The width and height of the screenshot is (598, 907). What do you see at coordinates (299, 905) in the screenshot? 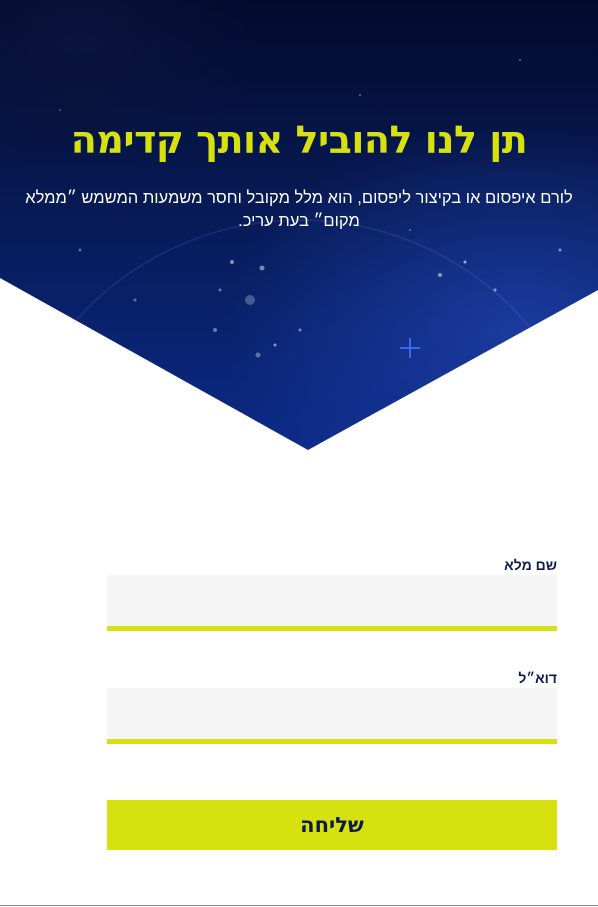
I see `bottom-divider` at bounding box center [299, 905].